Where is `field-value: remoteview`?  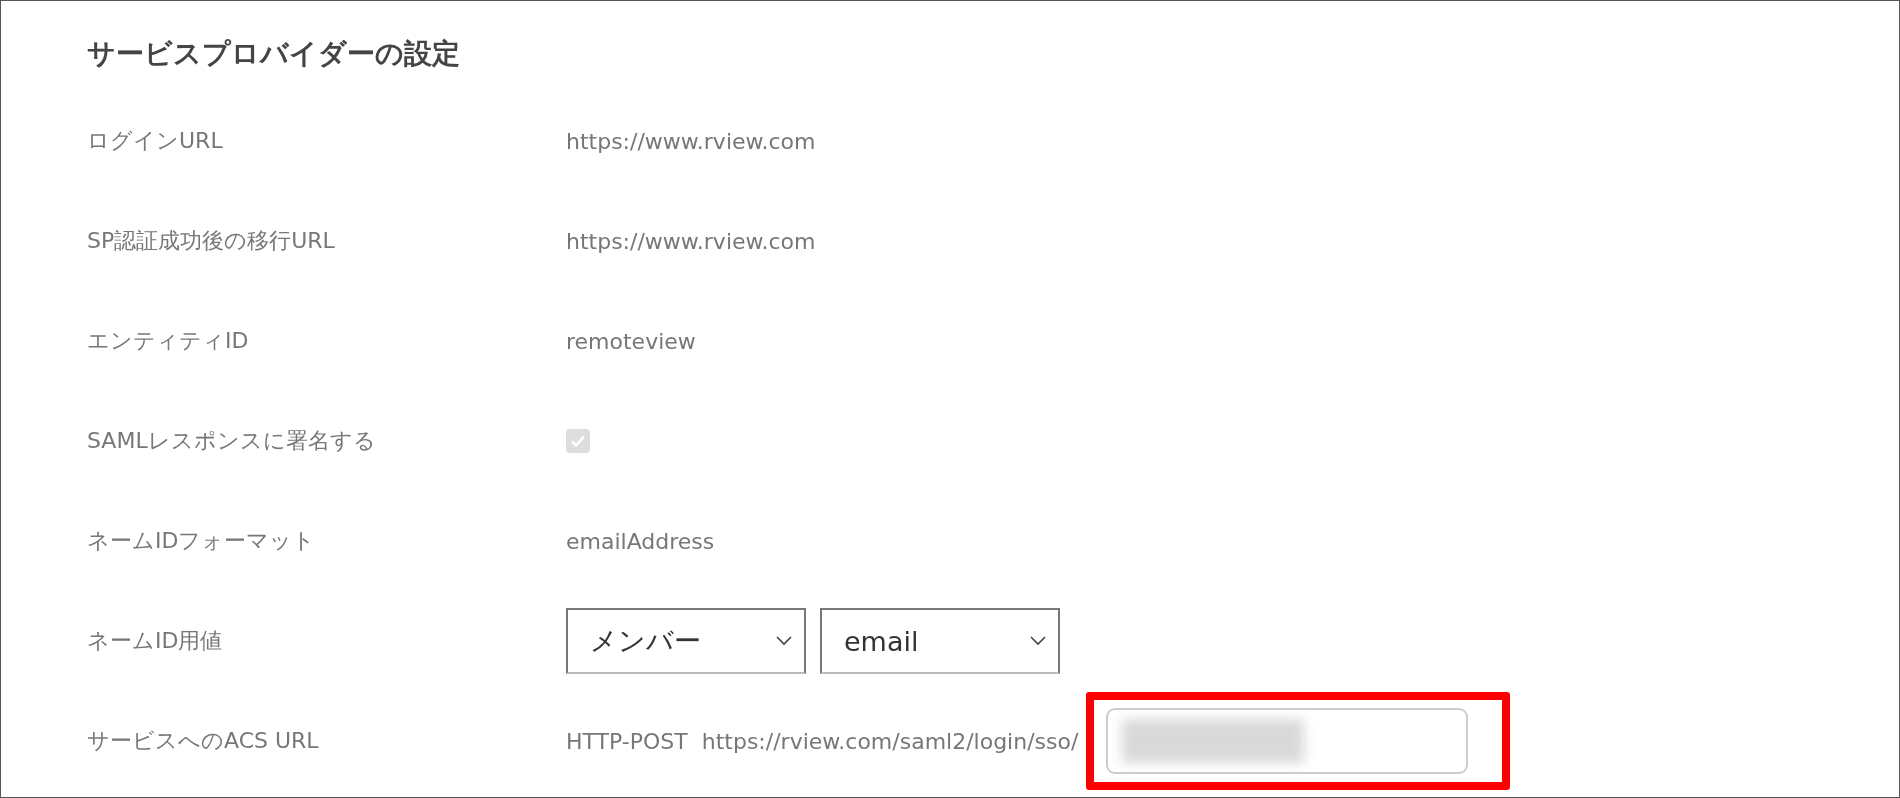
field-value: remoteview is located at coordinates (631, 341).